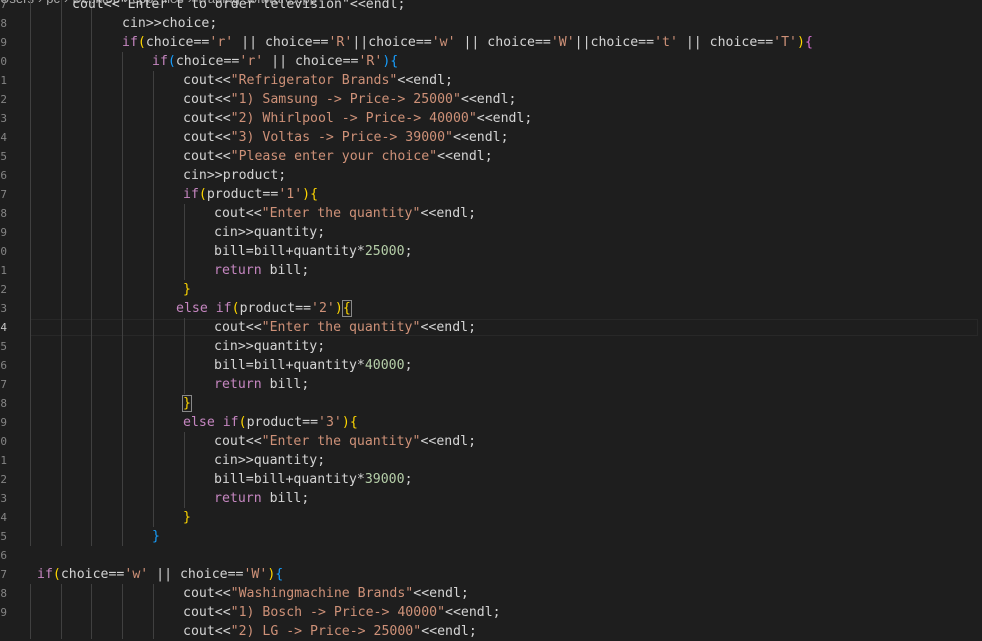 The image size is (982, 641). I want to click on code-line: cout<<"Please enter your choice"<<endl;, so click(338, 156).